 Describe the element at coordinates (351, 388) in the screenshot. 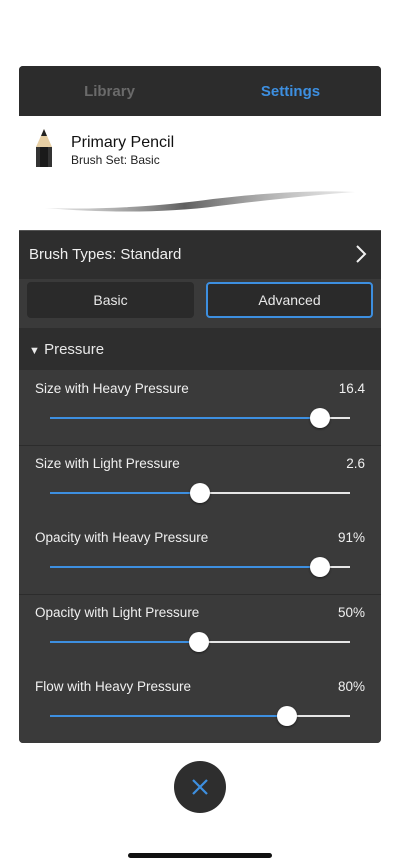

I see `slider-value: 16.4` at that location.